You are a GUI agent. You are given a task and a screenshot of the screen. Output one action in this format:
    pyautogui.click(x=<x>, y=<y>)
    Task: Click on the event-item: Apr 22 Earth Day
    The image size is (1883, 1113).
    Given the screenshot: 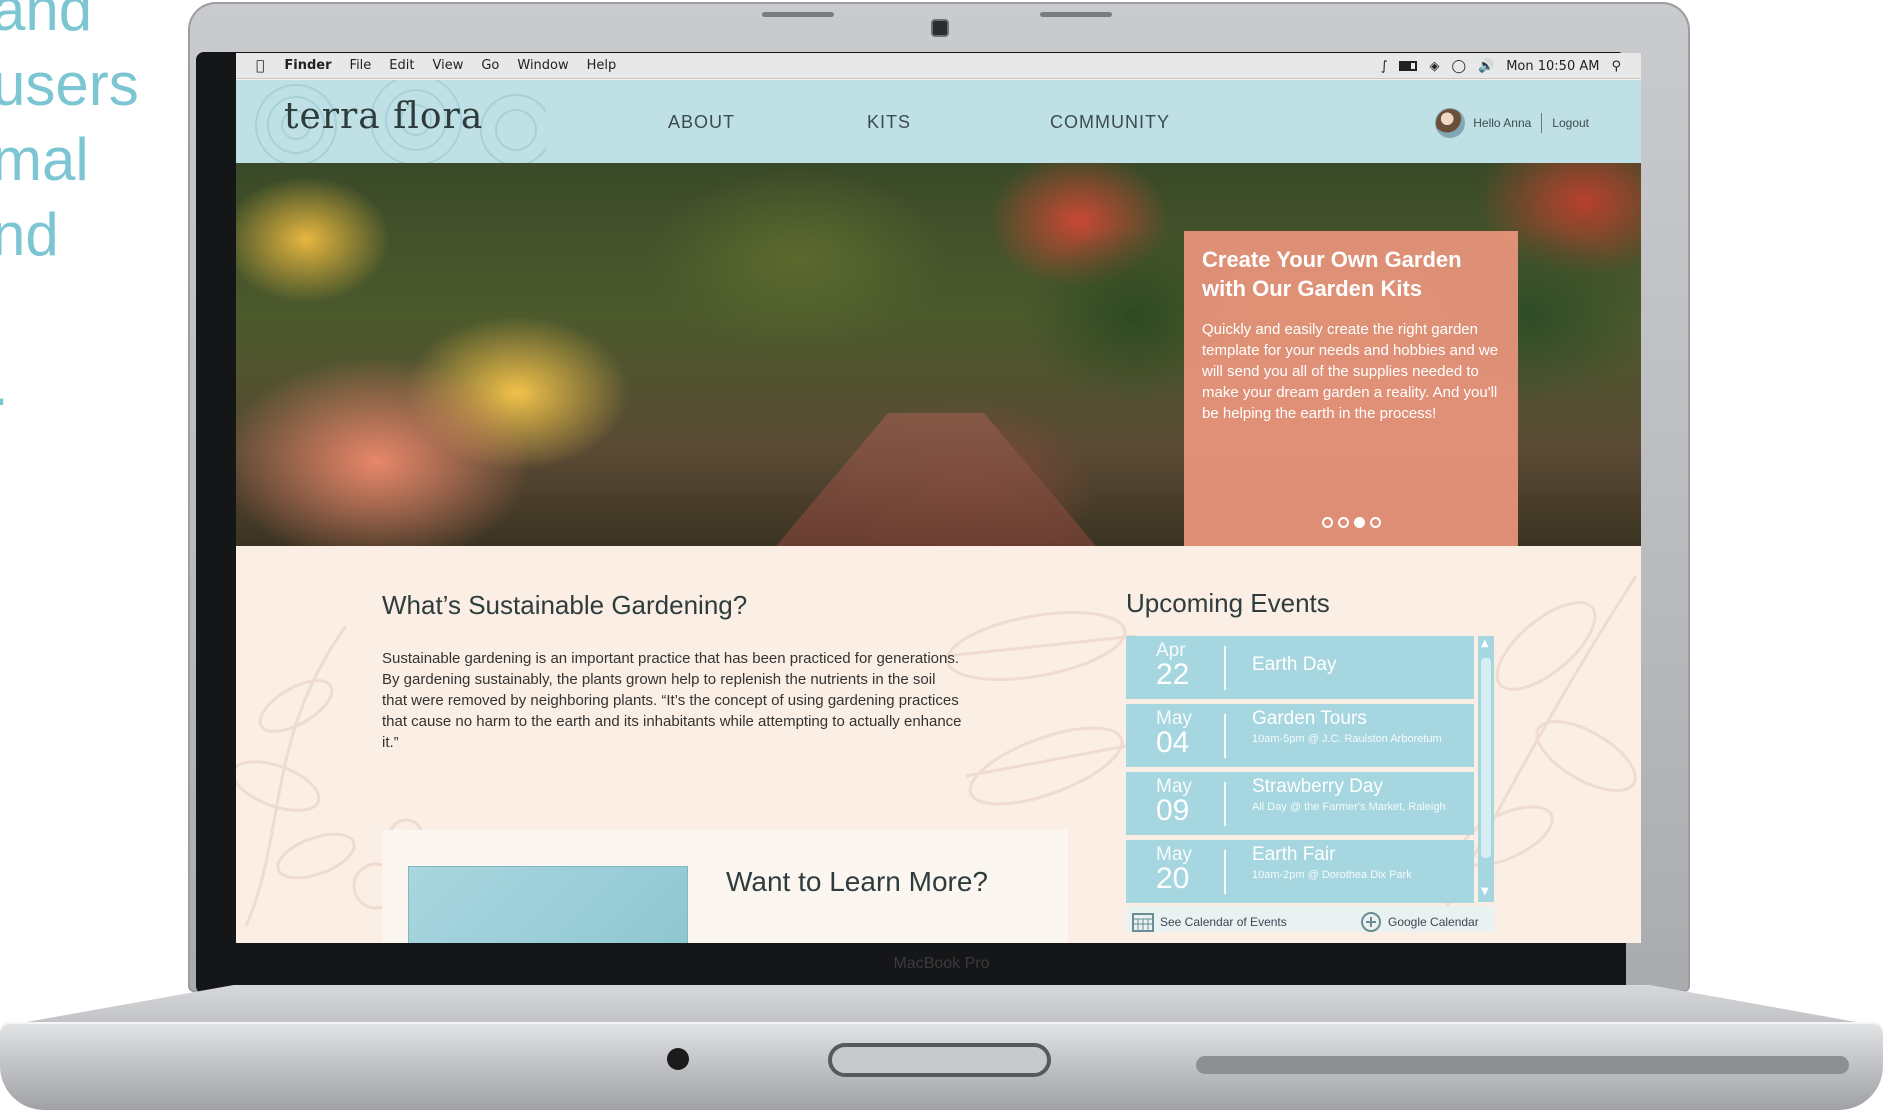 What is the action you would take?
    pyautogui.click(x=1300, y=667)
    